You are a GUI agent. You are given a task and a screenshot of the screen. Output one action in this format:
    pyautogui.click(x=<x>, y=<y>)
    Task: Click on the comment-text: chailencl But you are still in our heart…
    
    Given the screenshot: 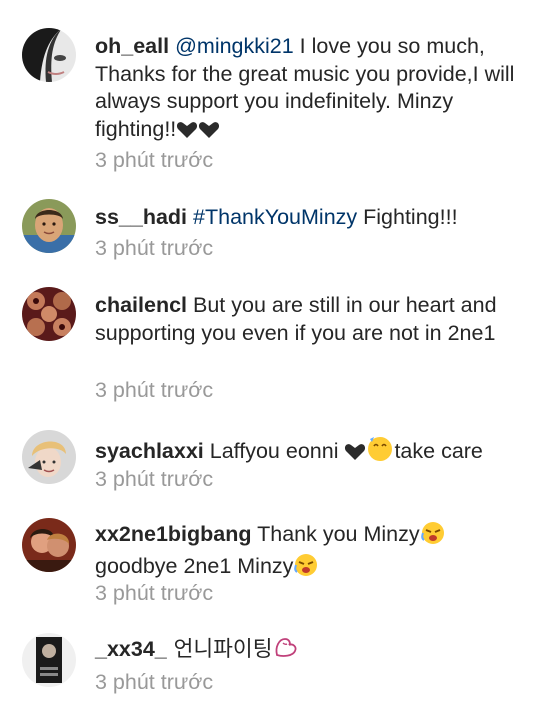 What is the action you would take?
    pyautogui.click(x=315, y=319)
    